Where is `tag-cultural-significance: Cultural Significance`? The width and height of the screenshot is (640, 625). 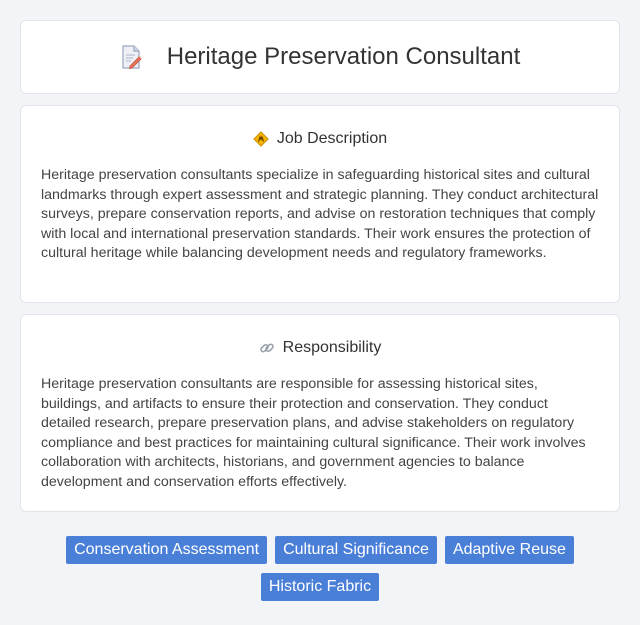
tag-cultural-significance: Cultural Significance is located at coordinates (356, 550).